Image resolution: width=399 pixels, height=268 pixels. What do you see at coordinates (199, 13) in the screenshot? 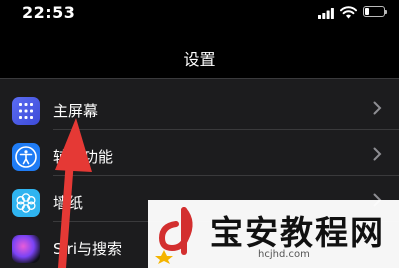
I see `status-bar: 22:53` at bounding box center [199, 13].